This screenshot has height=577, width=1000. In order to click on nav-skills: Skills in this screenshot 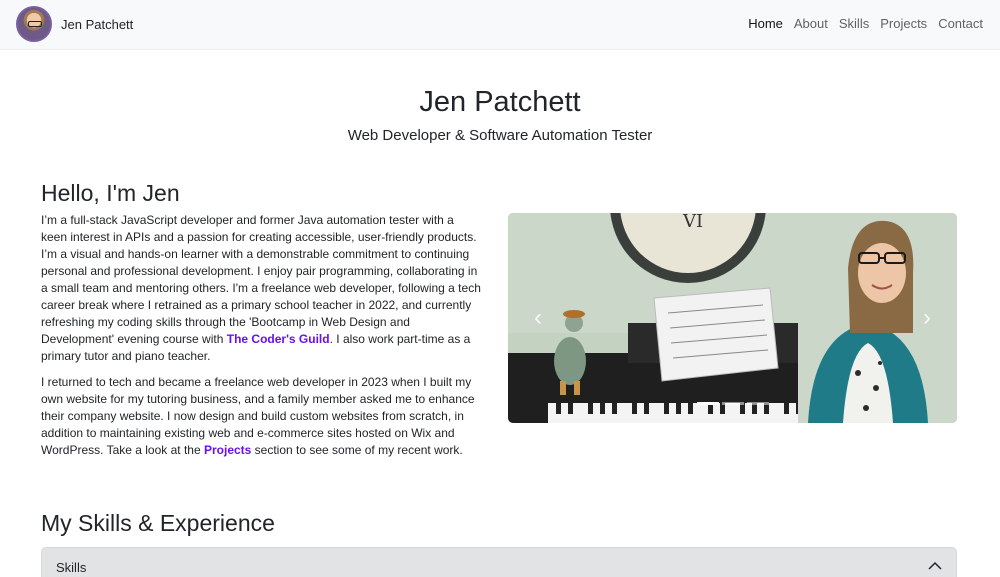, I will do `click(854, 23)`.